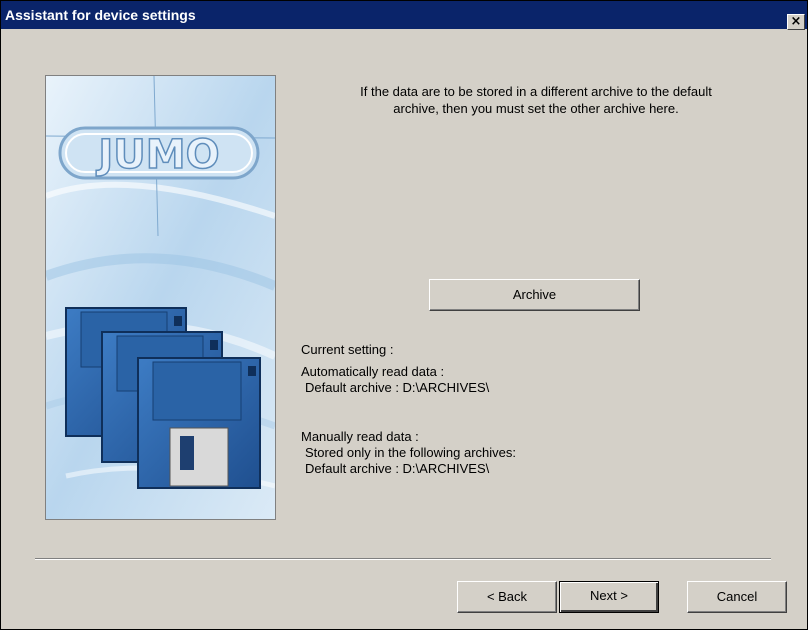 The height and width of the screenshot is (630, 808). What do you see at coordinates (403, 559) in the screenshot?
I see `footer-separator` at bounding box center [403, 559].